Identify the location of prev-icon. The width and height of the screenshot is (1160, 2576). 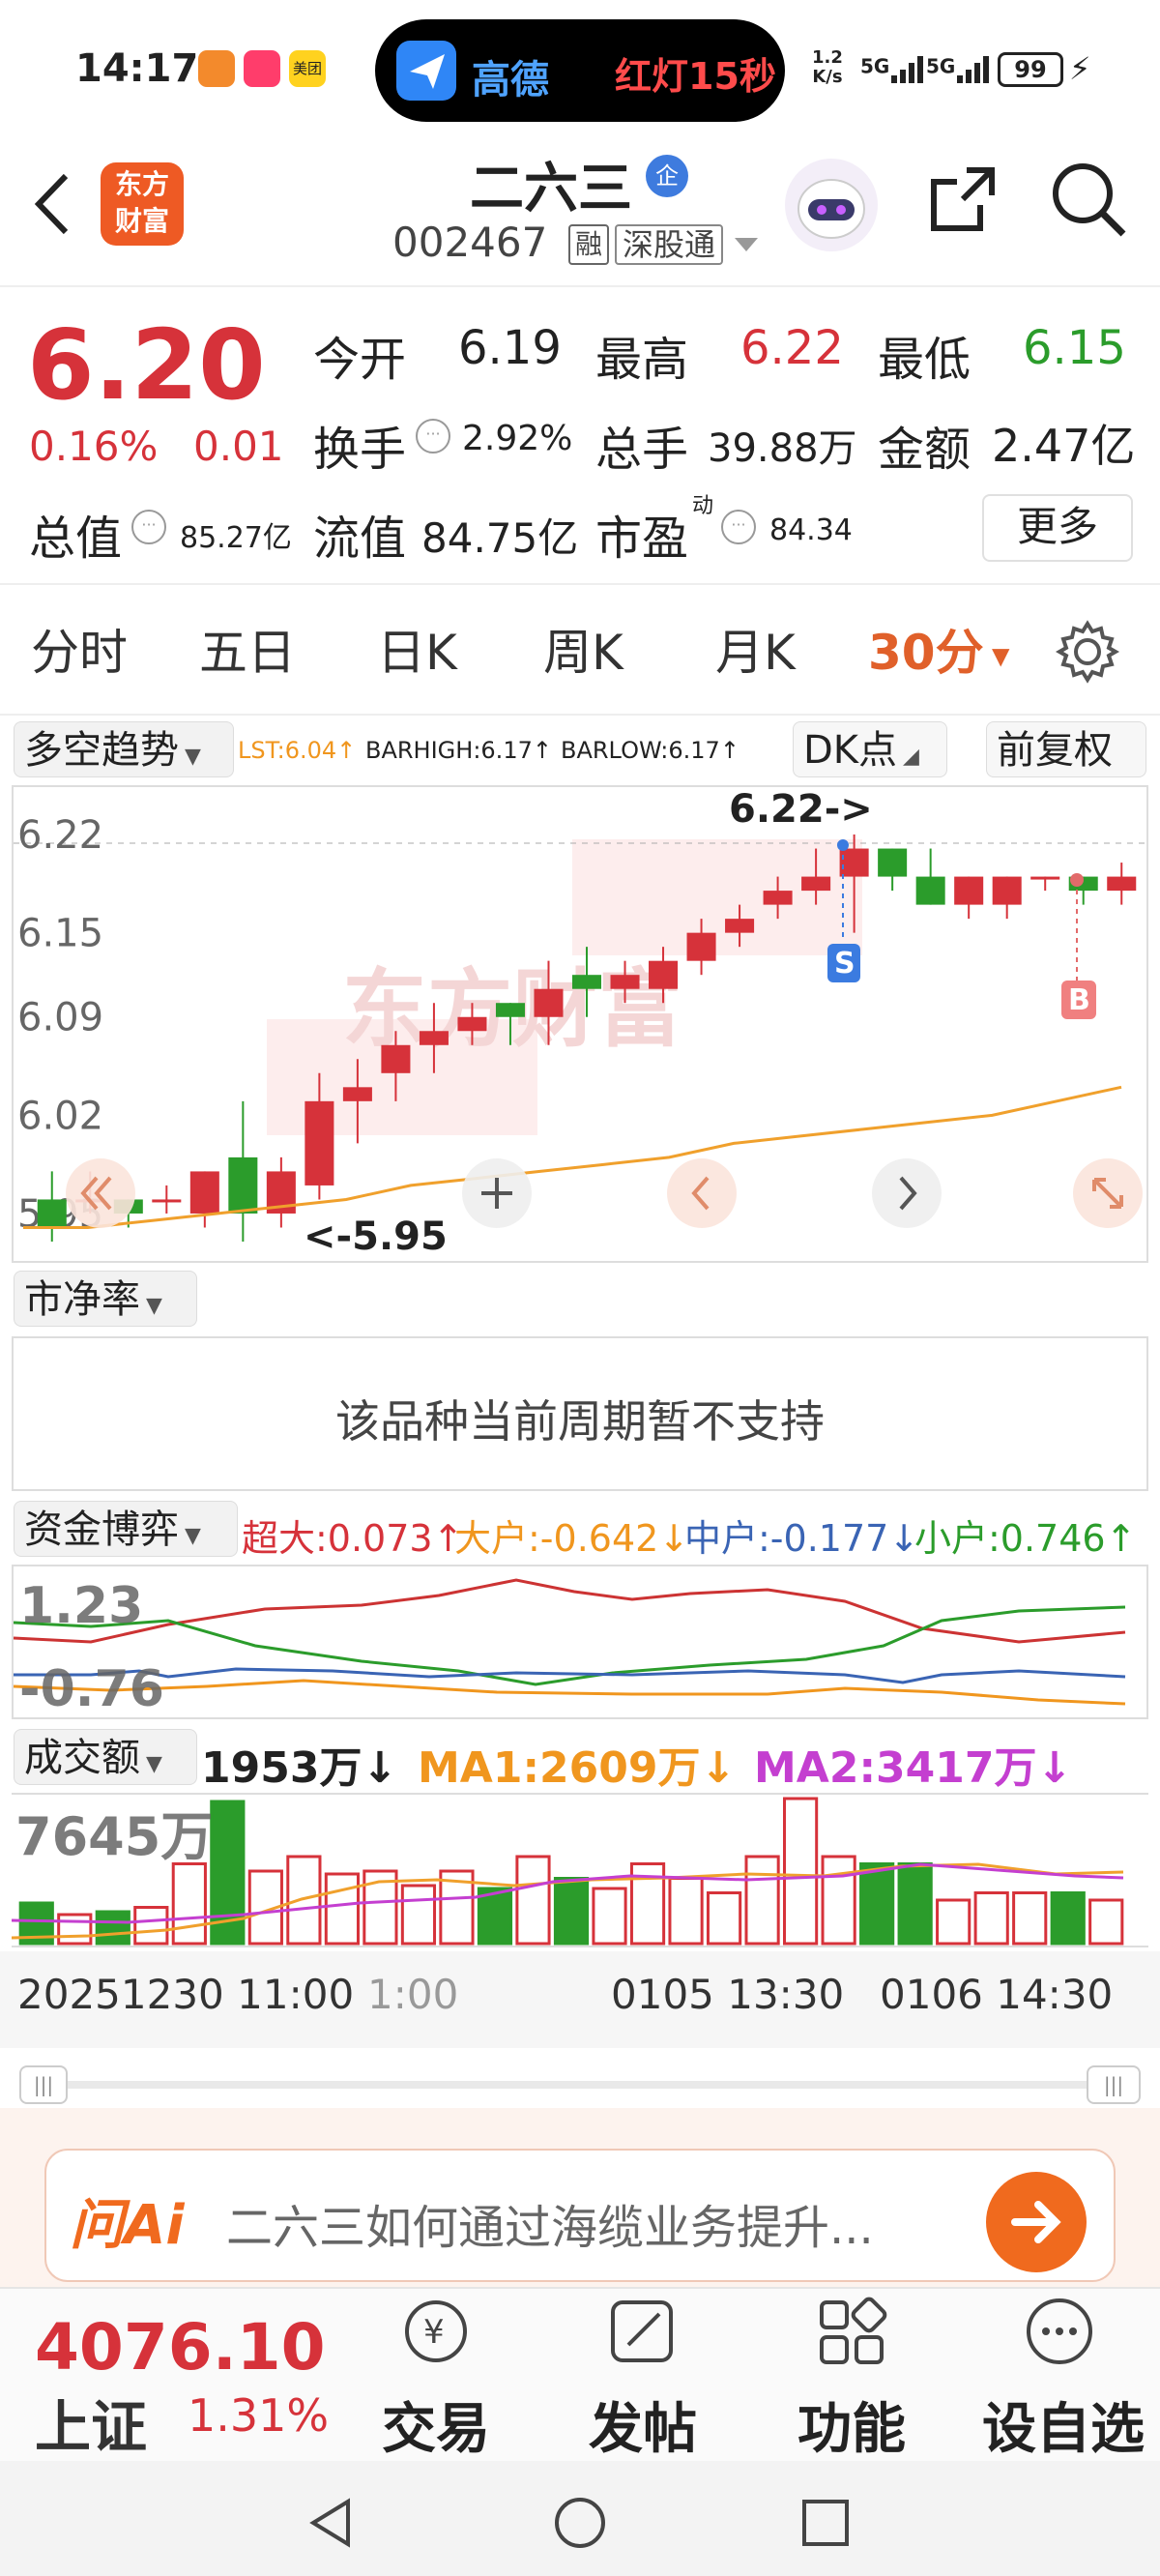
(702, 1193).